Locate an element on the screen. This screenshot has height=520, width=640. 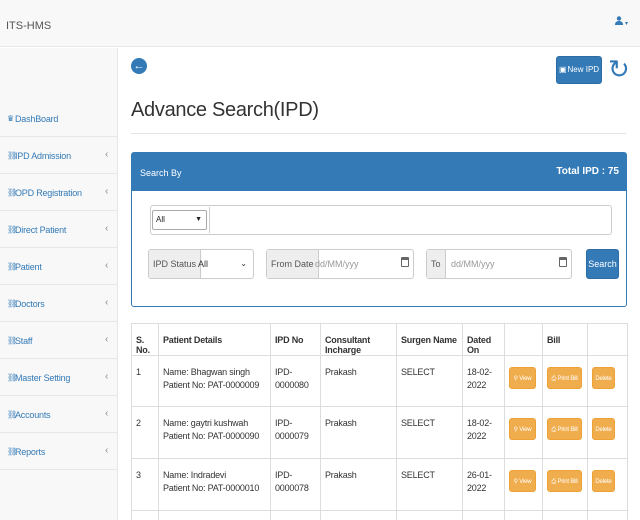
search-field-select: All ▼ is located at coordinates (179, 220).